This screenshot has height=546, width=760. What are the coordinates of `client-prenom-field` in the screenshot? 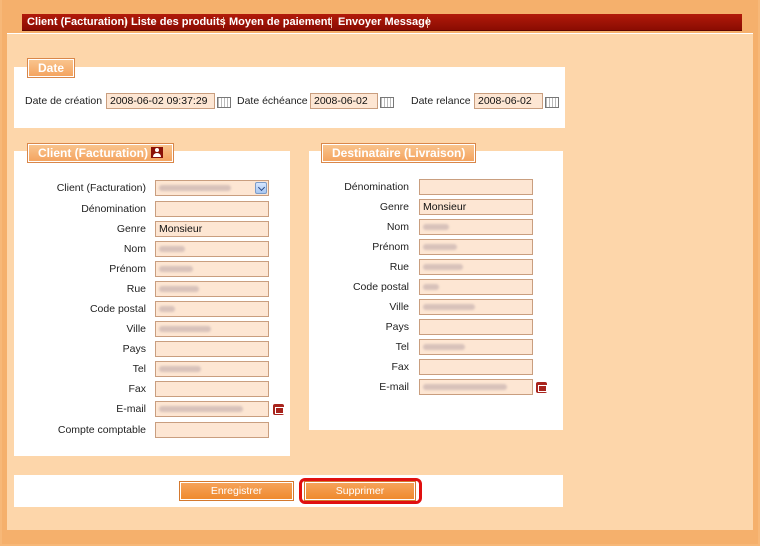 It's located at (212, 269).